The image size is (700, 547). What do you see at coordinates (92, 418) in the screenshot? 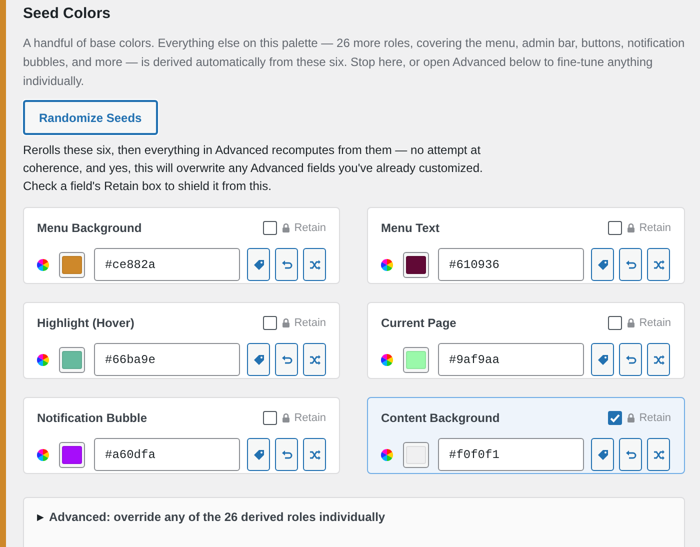
I see `seed-label: Notification Bubble` at bounding box center [92, 418].